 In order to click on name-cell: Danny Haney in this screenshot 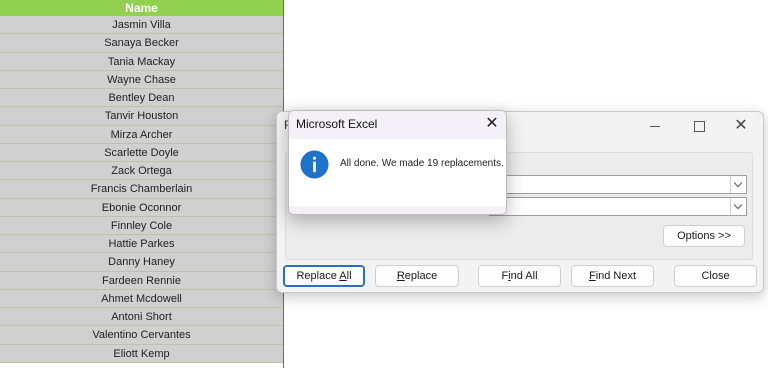, I will do `click(141, 262)`.